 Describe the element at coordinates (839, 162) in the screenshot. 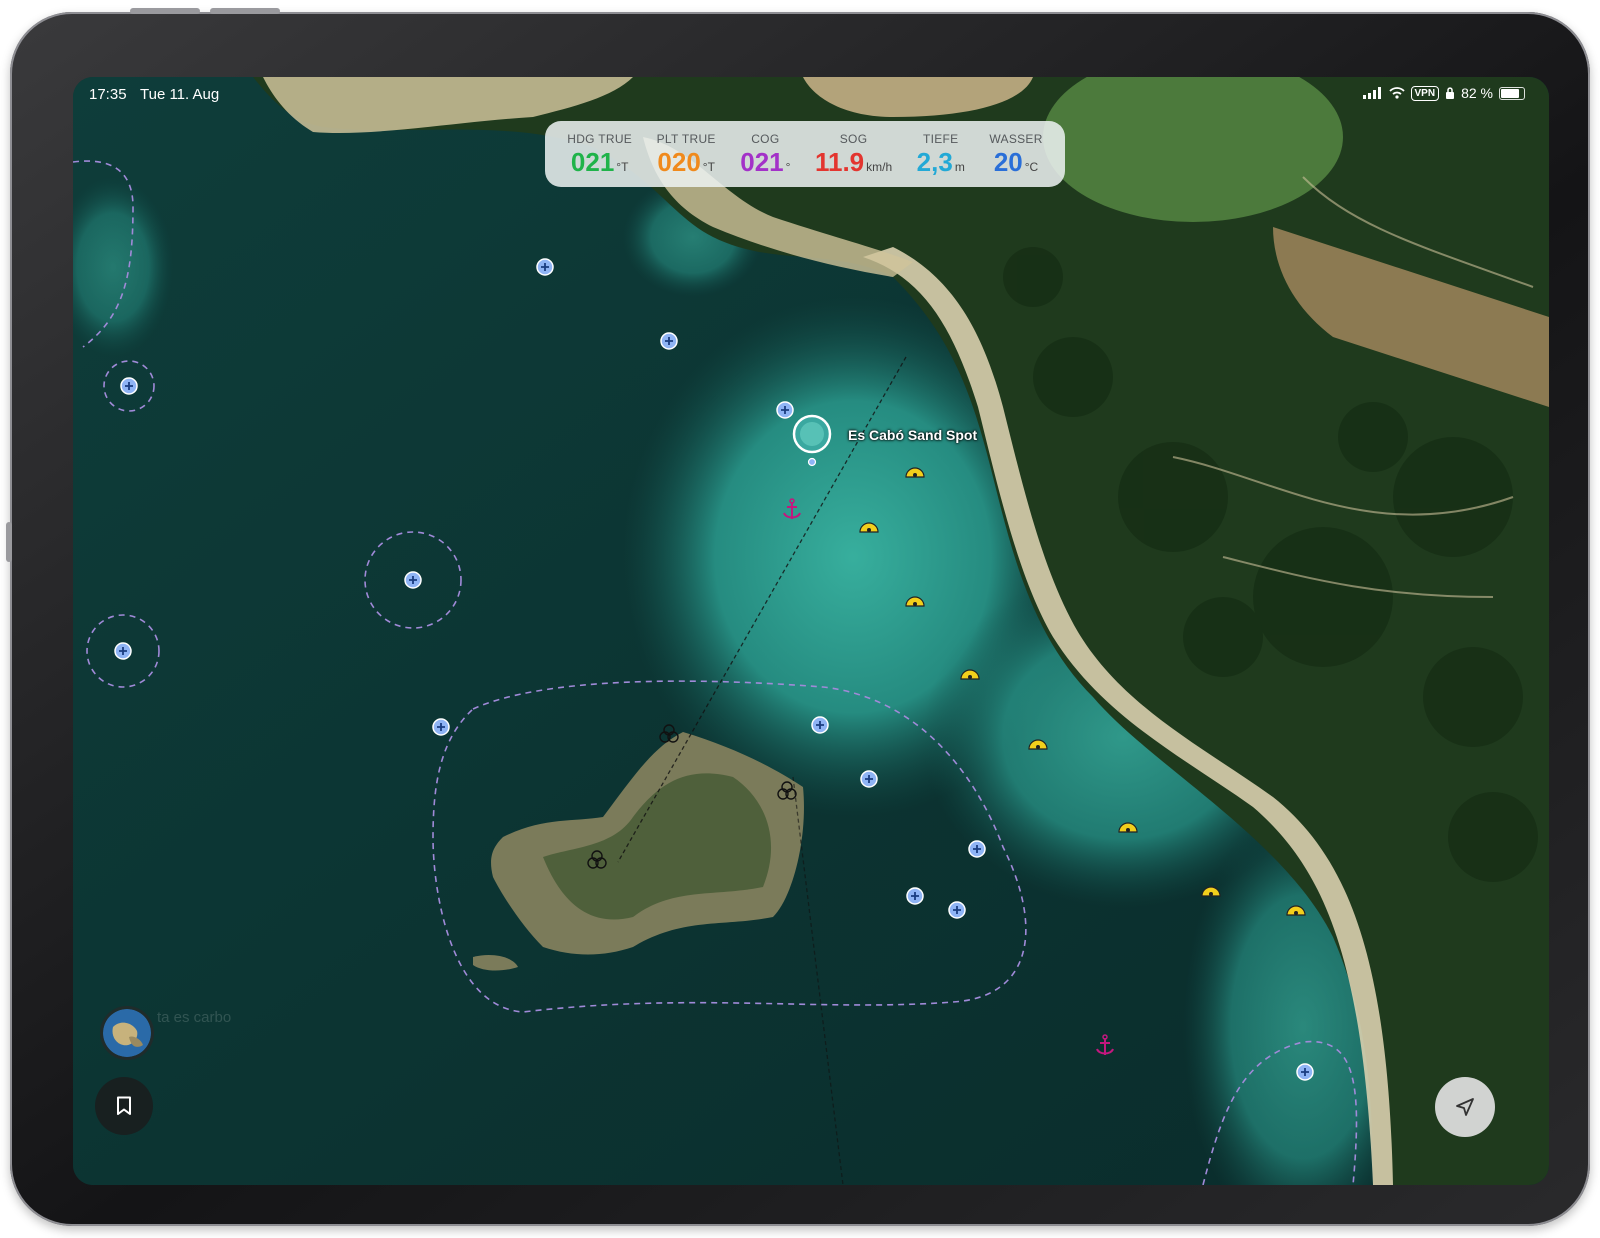

I see `instrument-value: 11.9` at that location.